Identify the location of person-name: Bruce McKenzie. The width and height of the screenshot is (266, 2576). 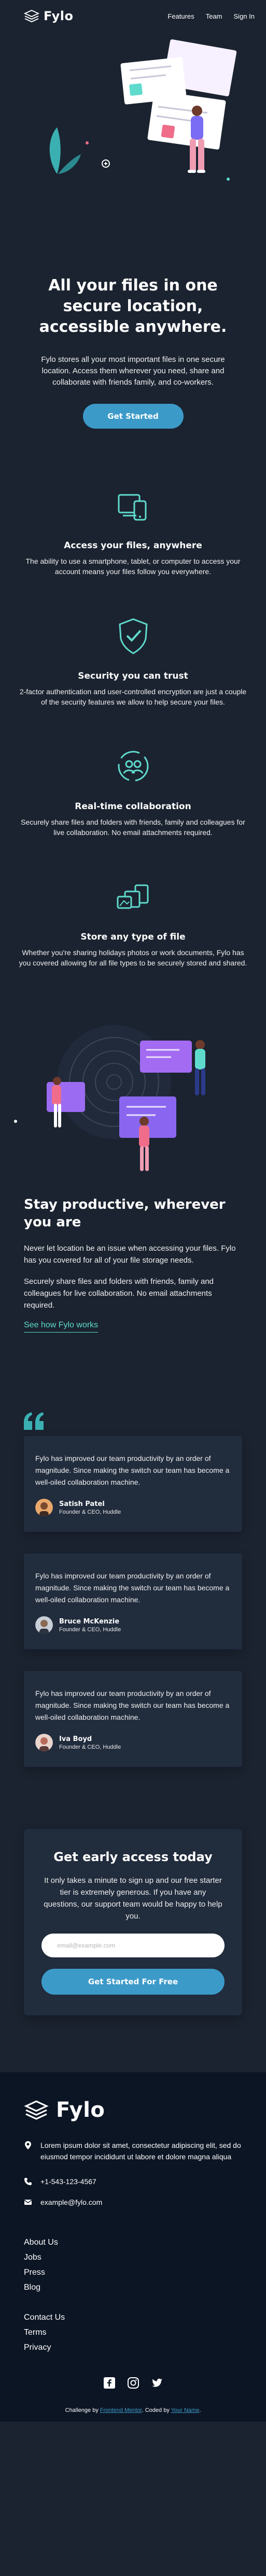
(89, 1622).